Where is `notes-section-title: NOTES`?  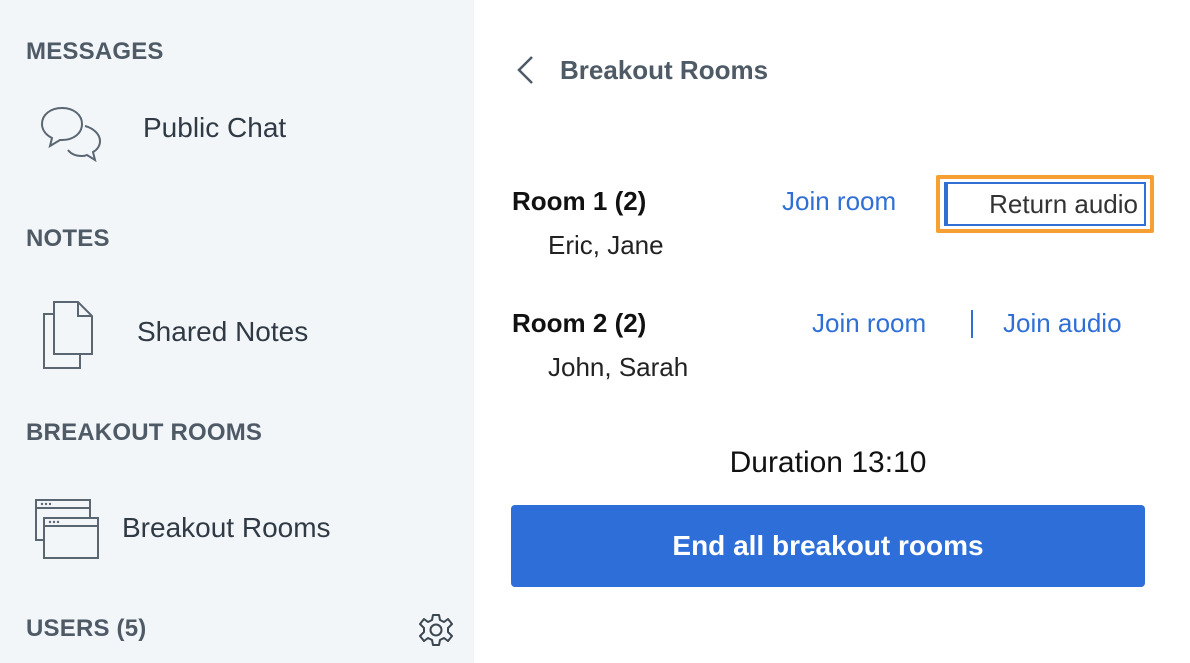 notes-section-title: NOTES is located at coordinates (68, 238).